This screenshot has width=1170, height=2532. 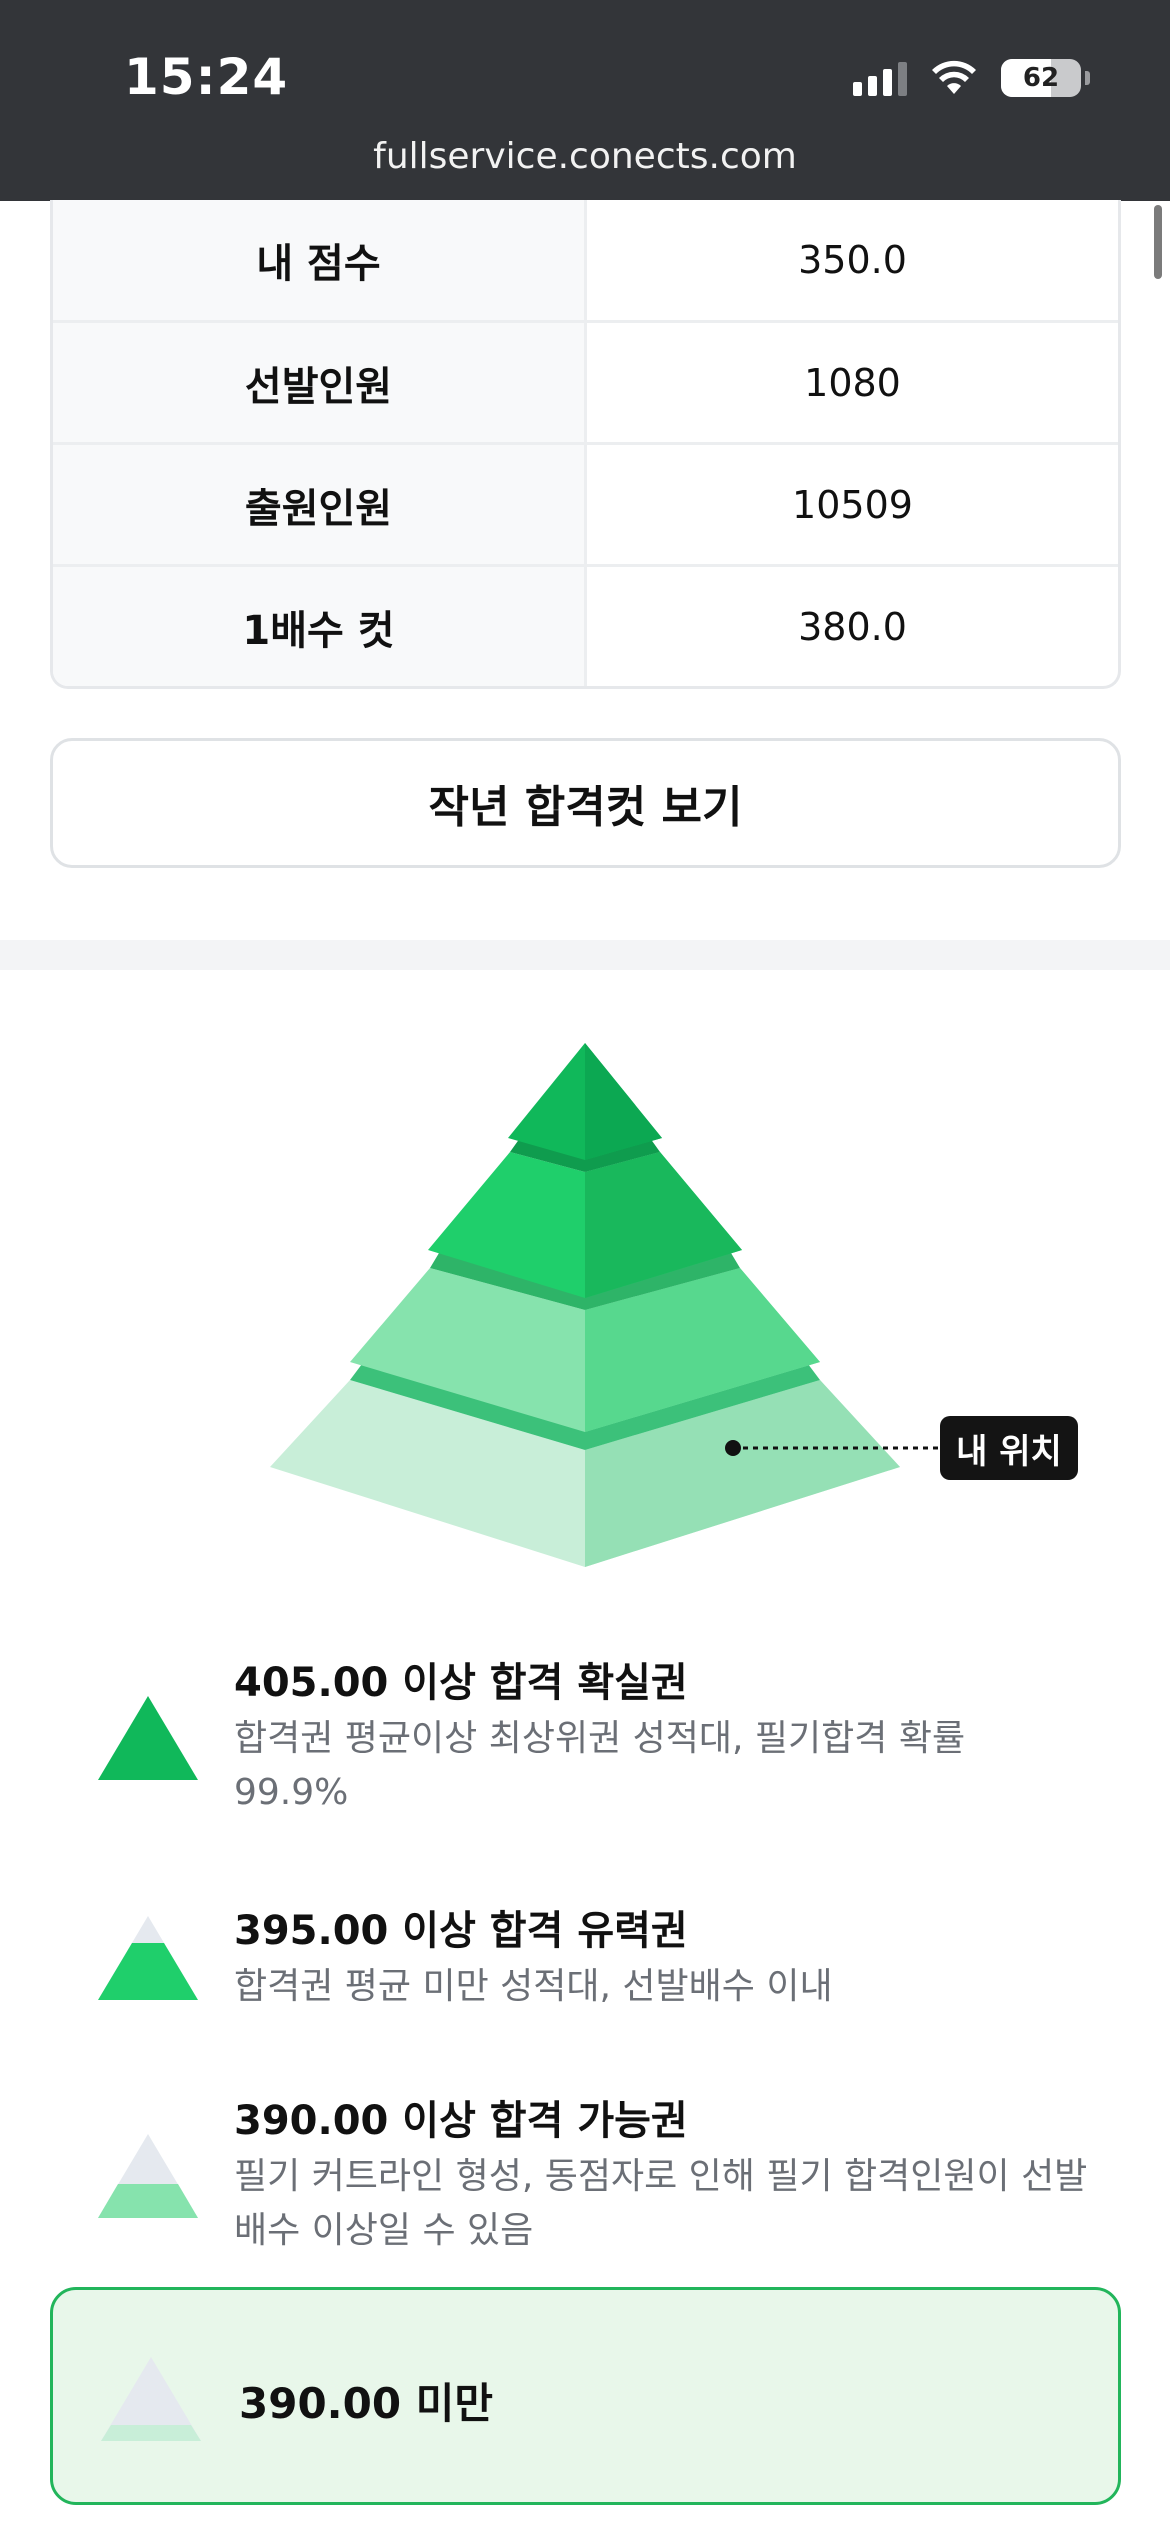 I want to click on legend-desc-line: 합격권 평균 미만 성적대, 선발배수 이내, so click(x=533, y=1986).